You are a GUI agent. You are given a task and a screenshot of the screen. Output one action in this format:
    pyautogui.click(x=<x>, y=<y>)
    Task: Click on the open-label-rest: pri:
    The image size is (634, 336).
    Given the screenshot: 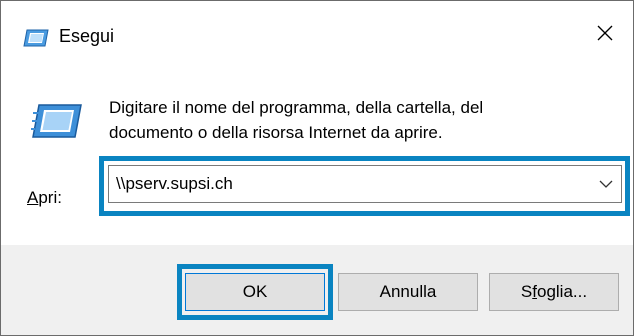 What is the action you would take?
    pyautogui.click(x=50, y=197)
    